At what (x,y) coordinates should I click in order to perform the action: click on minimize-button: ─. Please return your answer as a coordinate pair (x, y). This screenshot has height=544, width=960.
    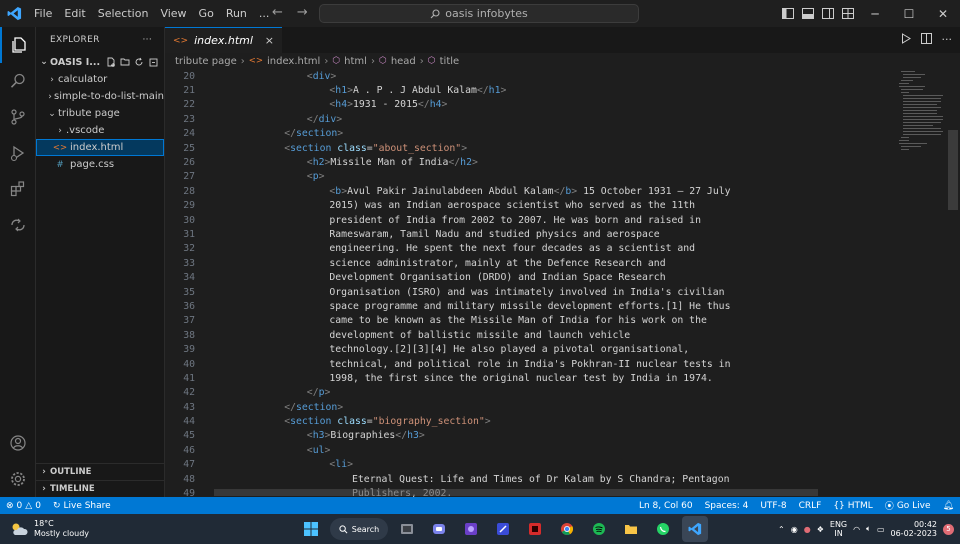
    Looking at the image, I should click on (875, 13).